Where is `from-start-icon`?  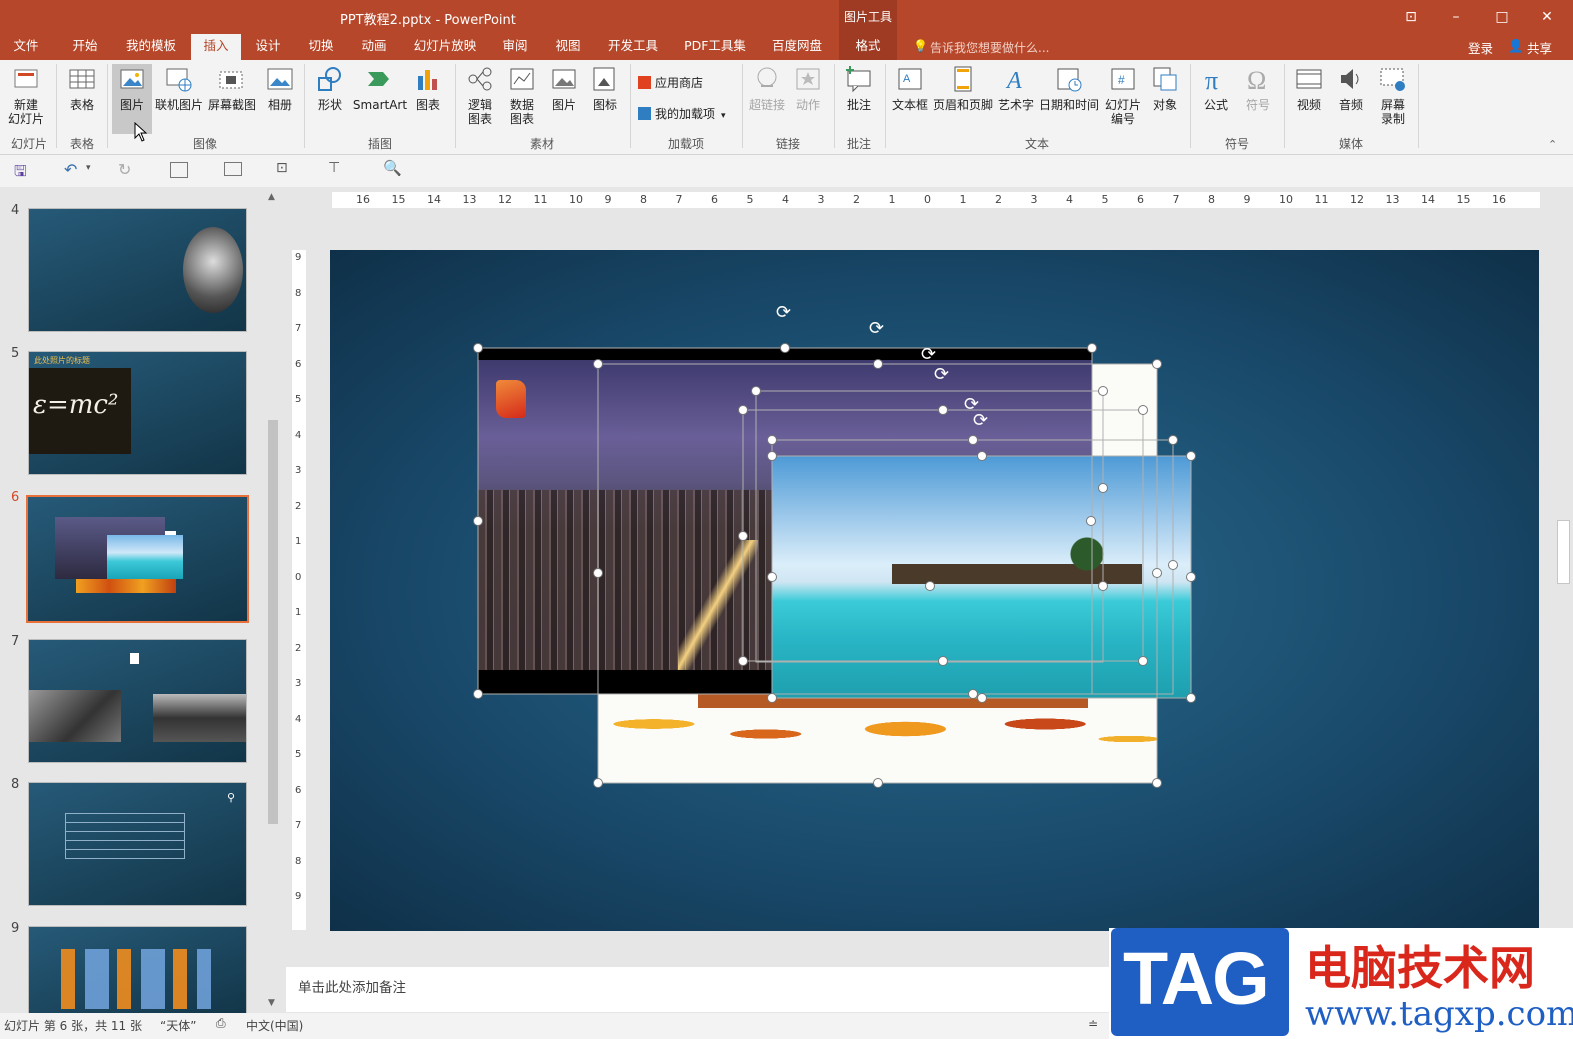 from-start-icon is located at coordinates (179, 170).